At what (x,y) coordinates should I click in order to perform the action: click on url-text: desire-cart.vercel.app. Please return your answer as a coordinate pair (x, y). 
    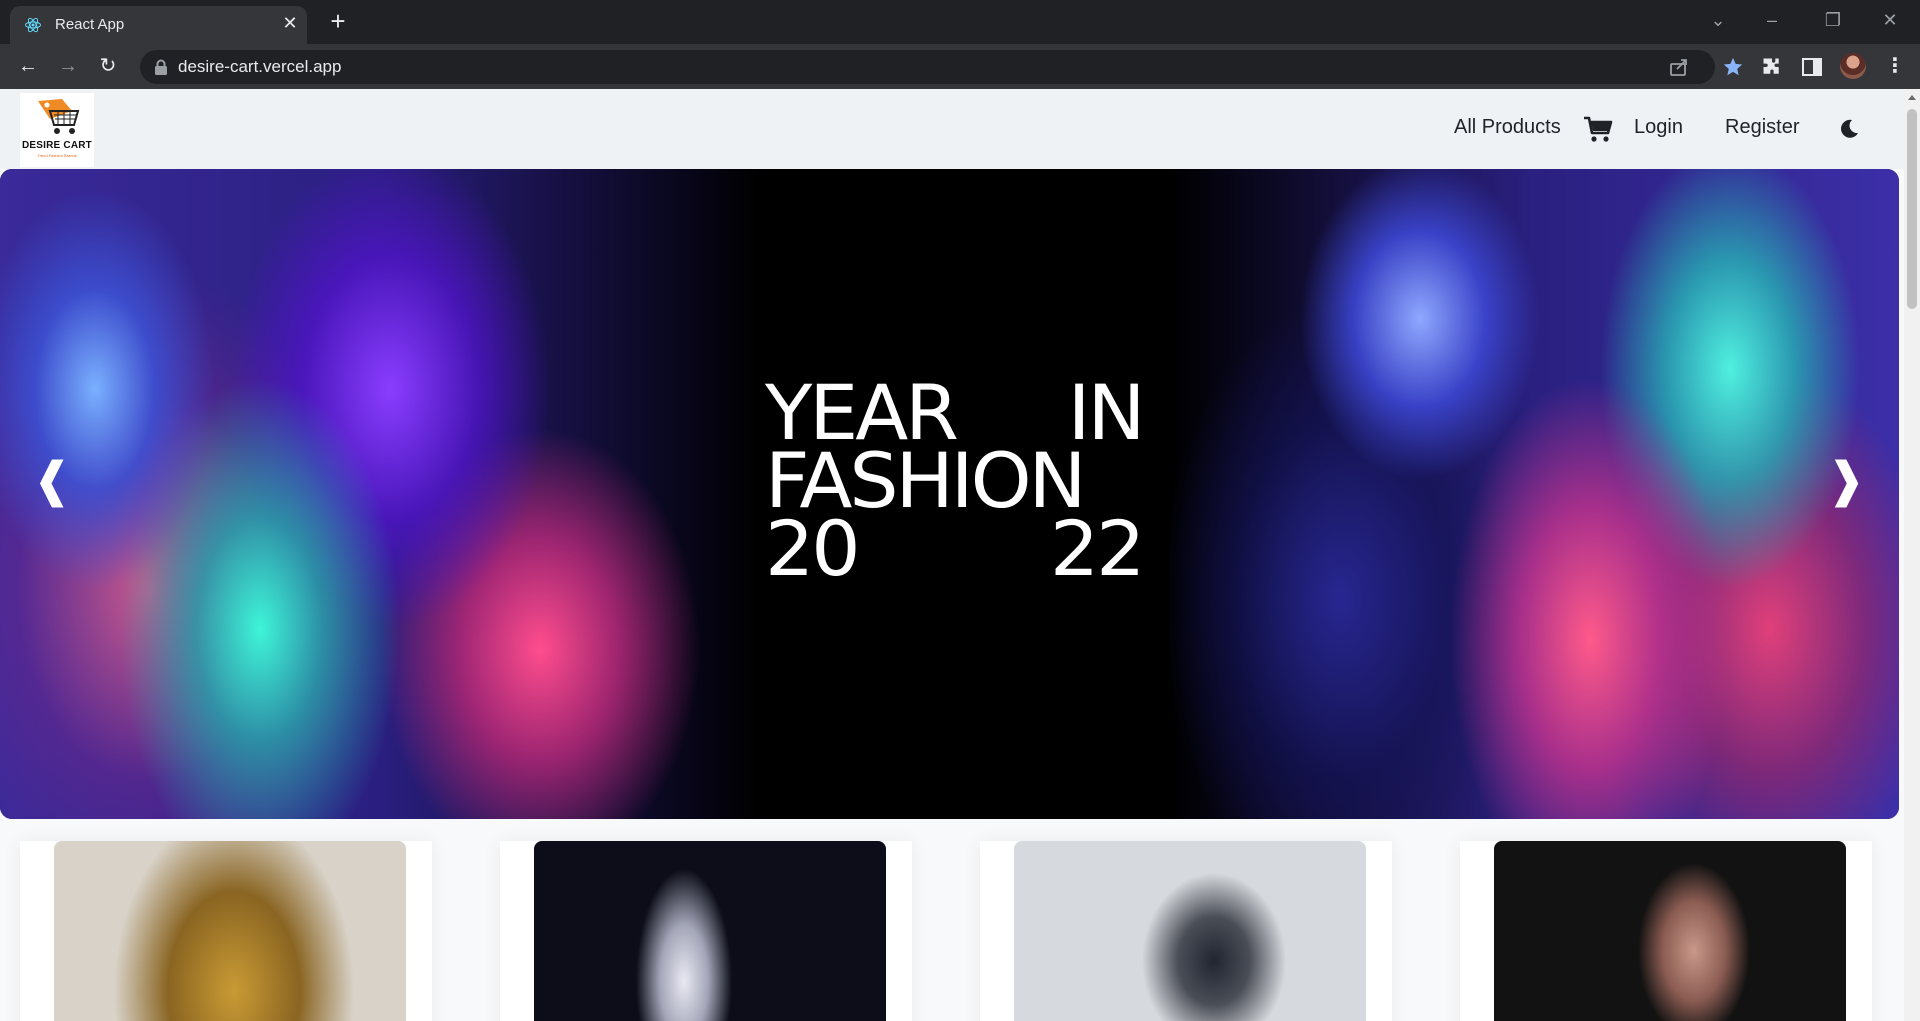
    Looking at the image, I should click on (260, 66).